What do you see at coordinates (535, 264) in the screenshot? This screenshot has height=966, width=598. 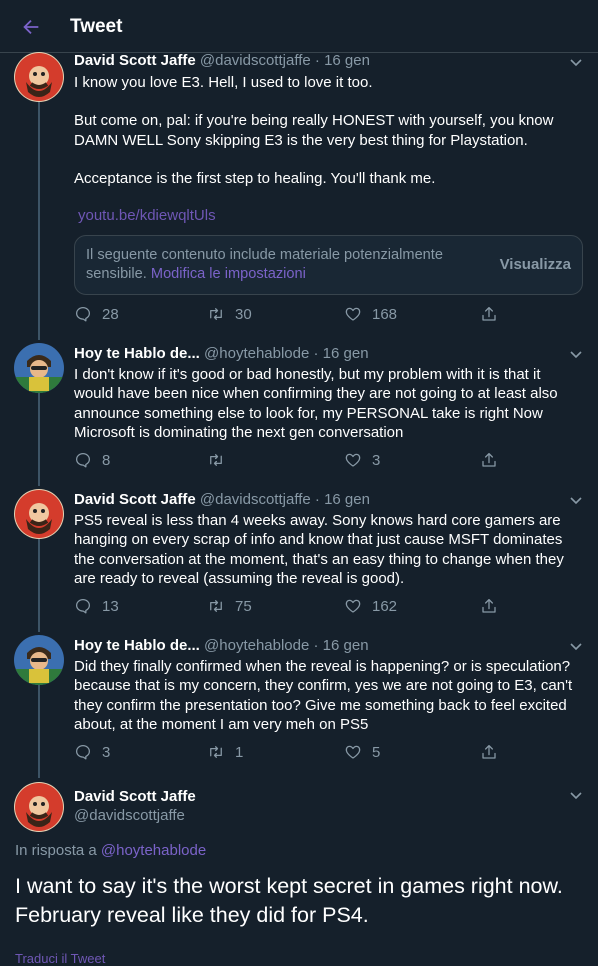 I see `view-button: Visualizza` at bounding box center [535, 264].